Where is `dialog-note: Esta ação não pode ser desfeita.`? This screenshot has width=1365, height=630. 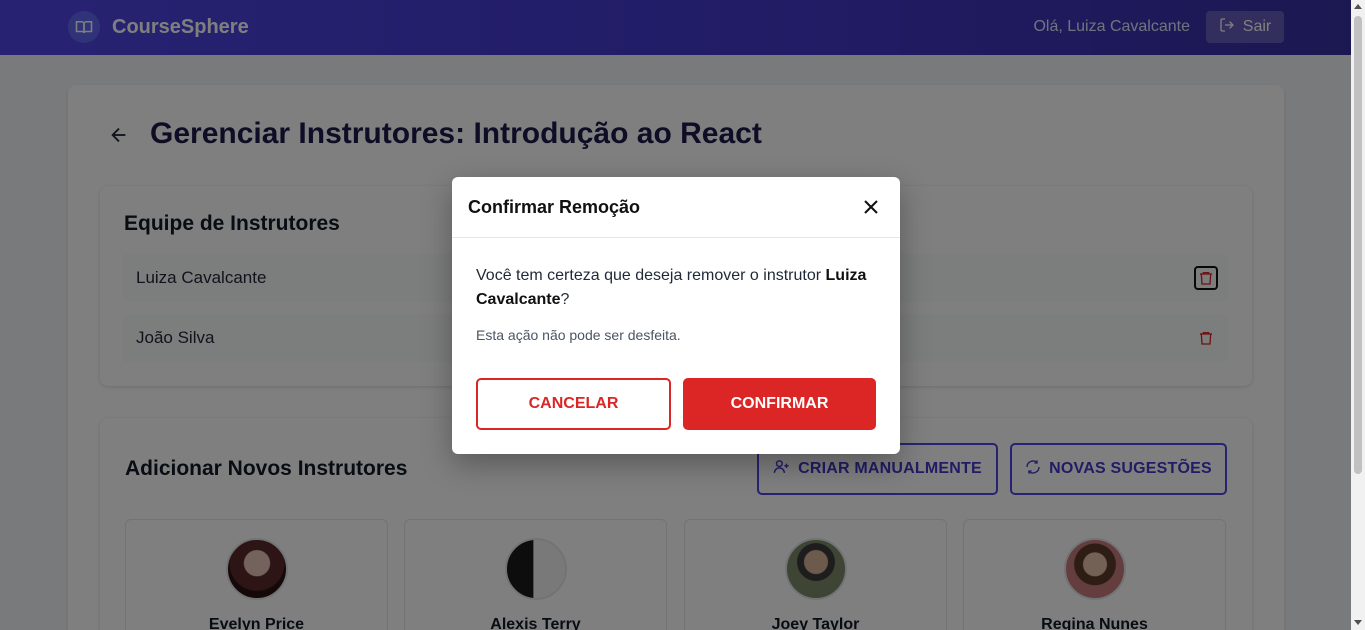
dialog-note: Esta ação não pode ser desfeita. is located at coordinates (578, 335).